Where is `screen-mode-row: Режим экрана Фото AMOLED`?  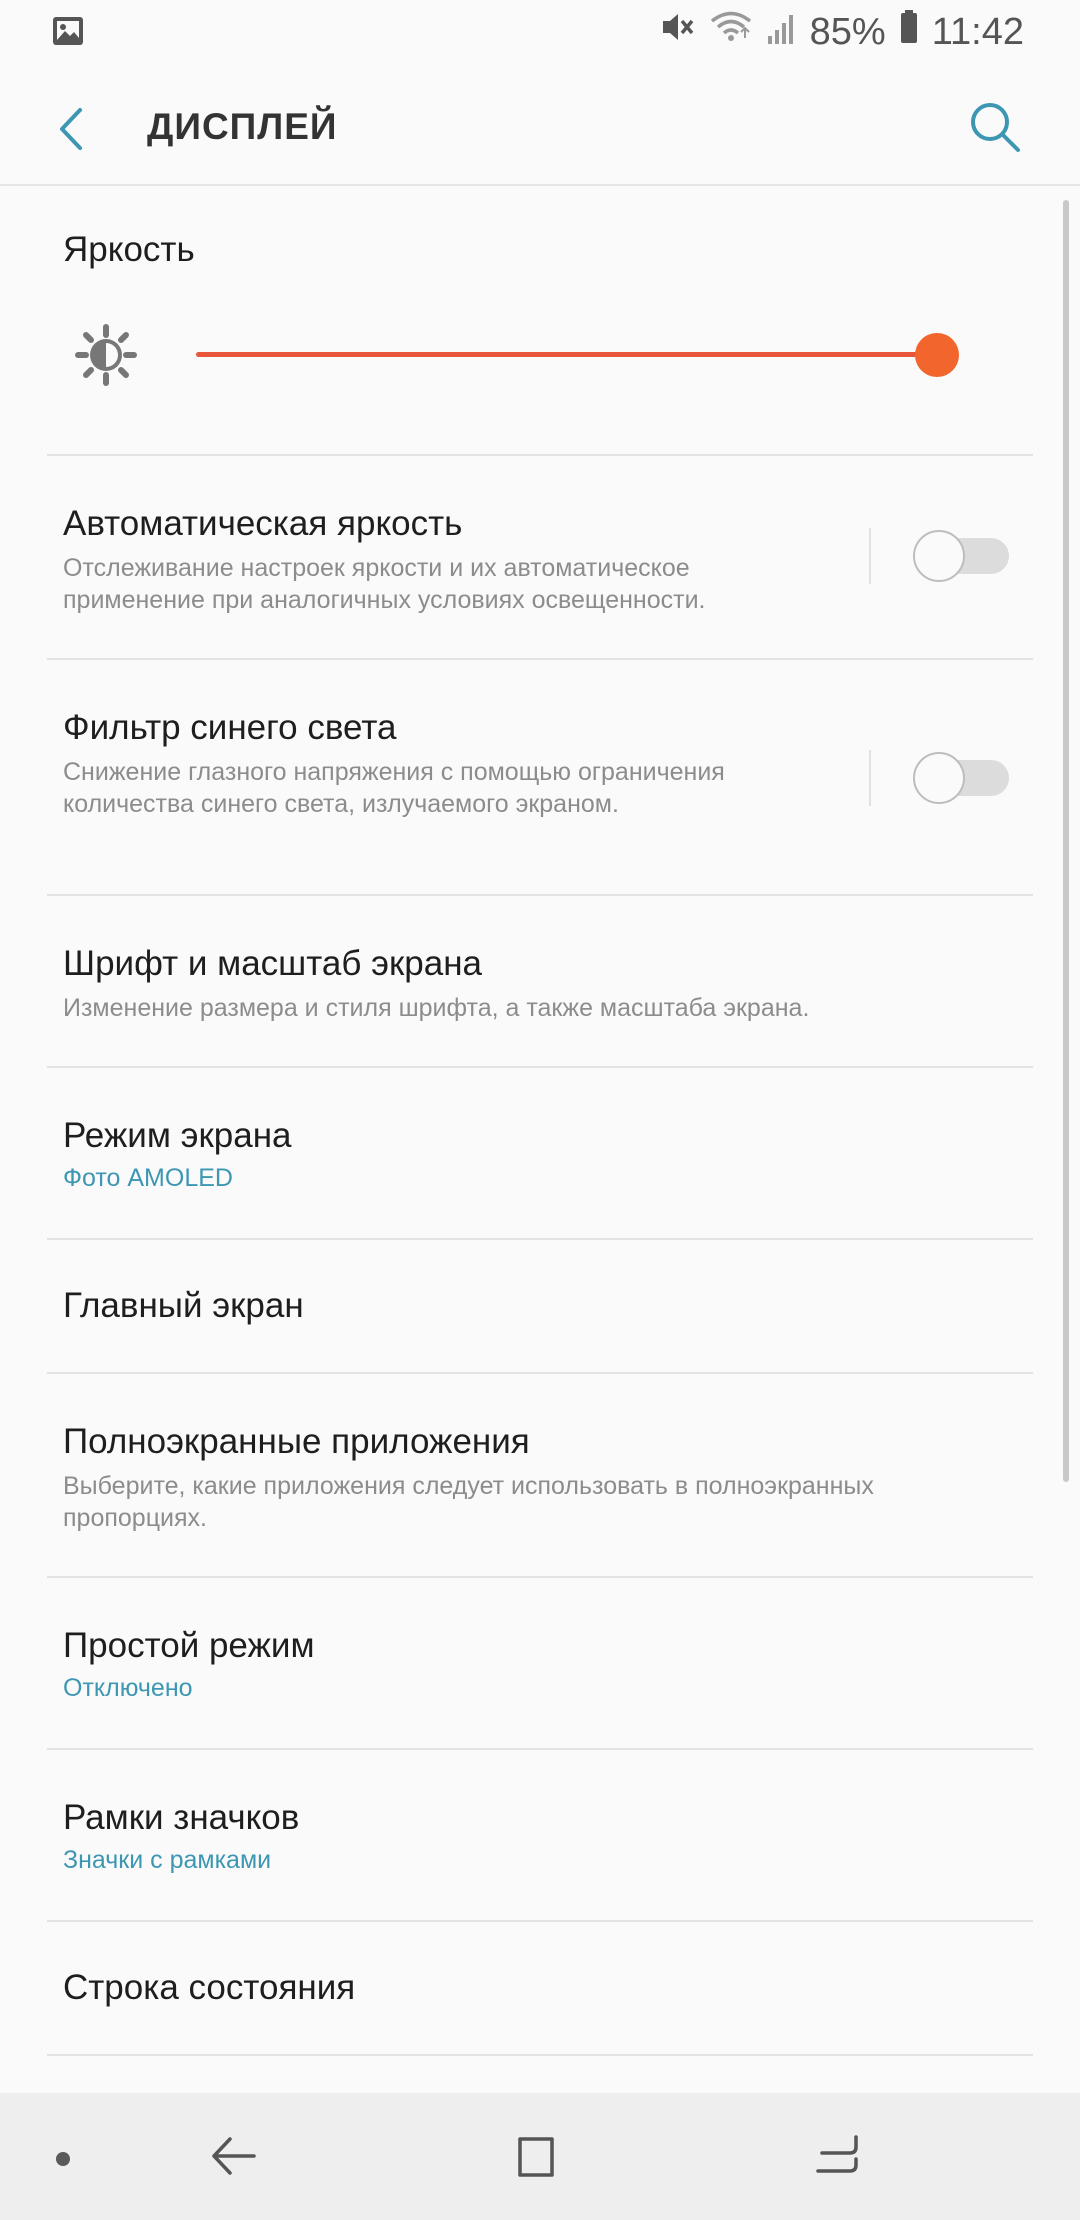 screen-mode-row: Режим экрана Фото AMOLED is located at coordinates (540, 1154).